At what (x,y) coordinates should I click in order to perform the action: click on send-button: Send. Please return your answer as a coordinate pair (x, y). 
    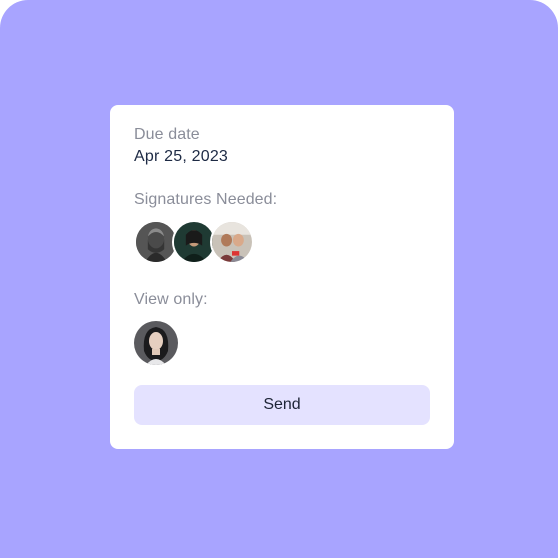
    Looking at the image, I should click on (282, 405).